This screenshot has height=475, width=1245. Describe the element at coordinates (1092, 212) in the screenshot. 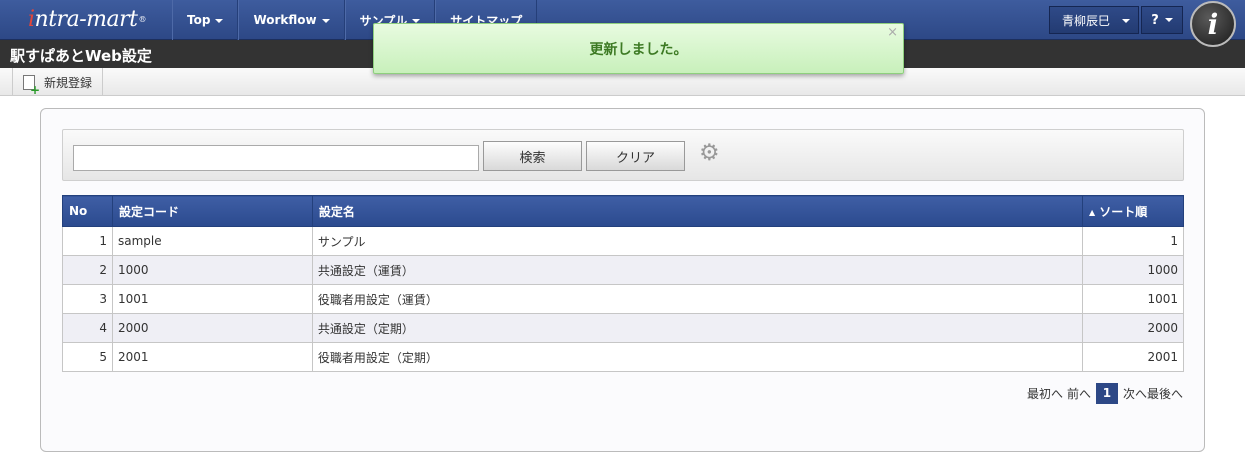

I see `sort-ascending-icon: ▲` at that location.